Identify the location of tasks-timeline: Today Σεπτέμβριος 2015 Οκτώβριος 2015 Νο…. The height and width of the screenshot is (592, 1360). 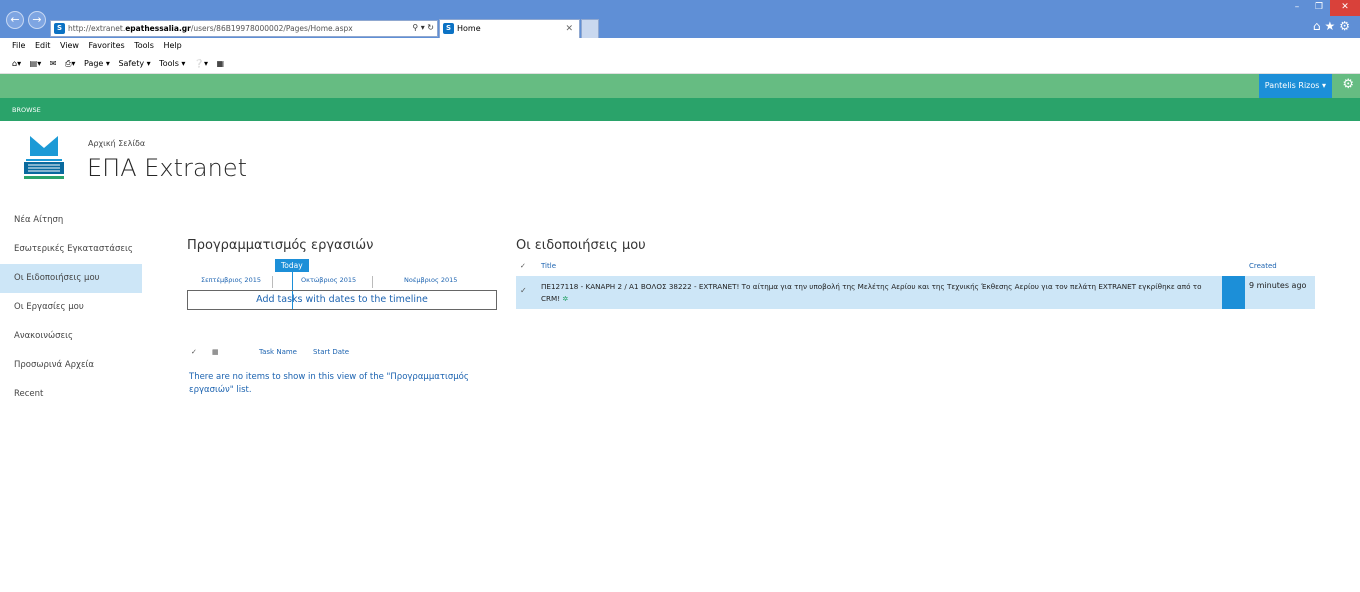
(342, 284).